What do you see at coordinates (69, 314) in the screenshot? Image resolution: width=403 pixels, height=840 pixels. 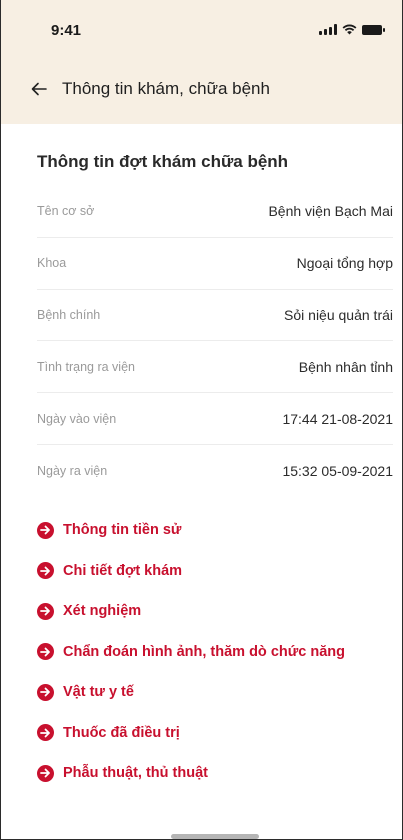 I see `info-label: Bệnh chính` at bounding box center [69, 314].